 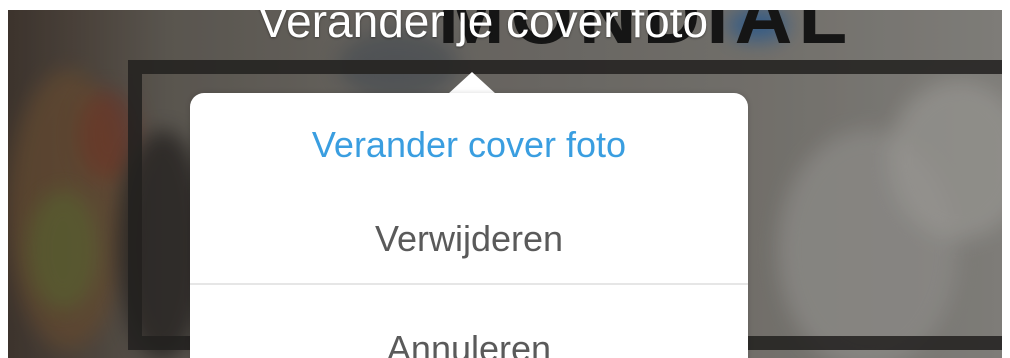 I want to click on delete-button: Verwijderen, so click(x=469, y=239).